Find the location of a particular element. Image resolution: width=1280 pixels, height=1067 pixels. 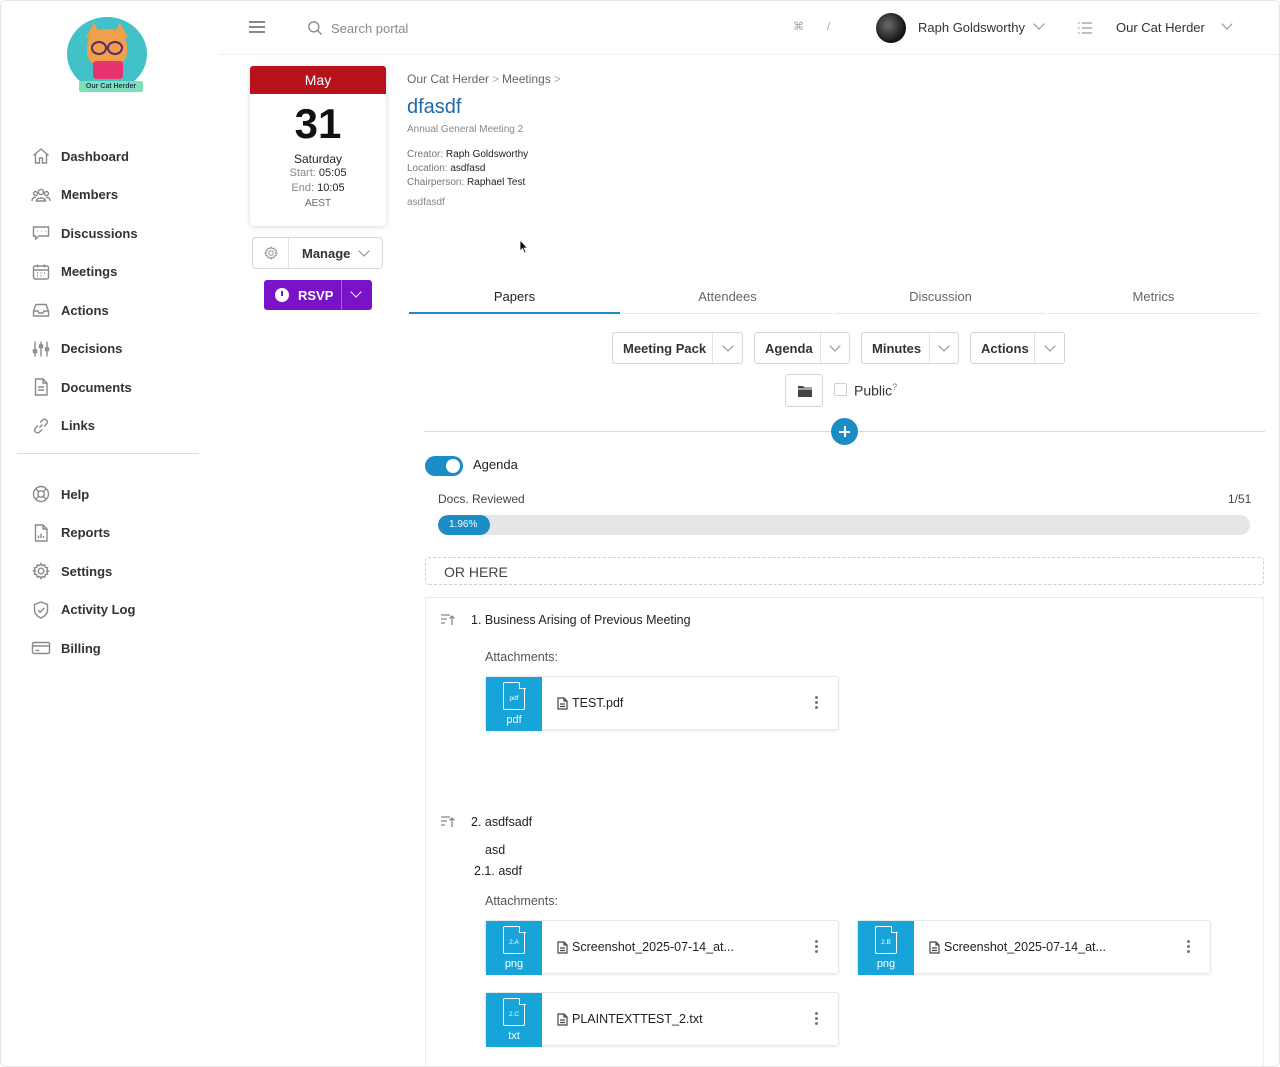

location-value: asdfasd is located at coordinates (468, 168).